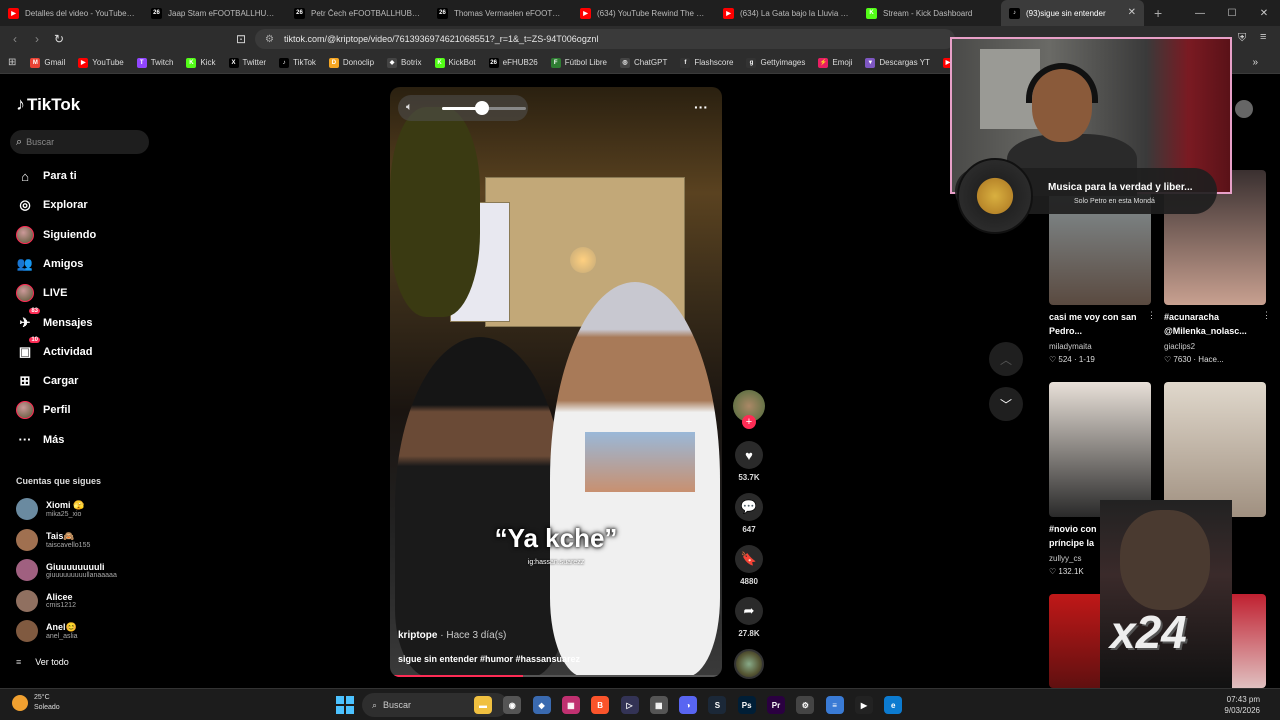  I want to click on settings-icon: ⚙, so click(805, 705).